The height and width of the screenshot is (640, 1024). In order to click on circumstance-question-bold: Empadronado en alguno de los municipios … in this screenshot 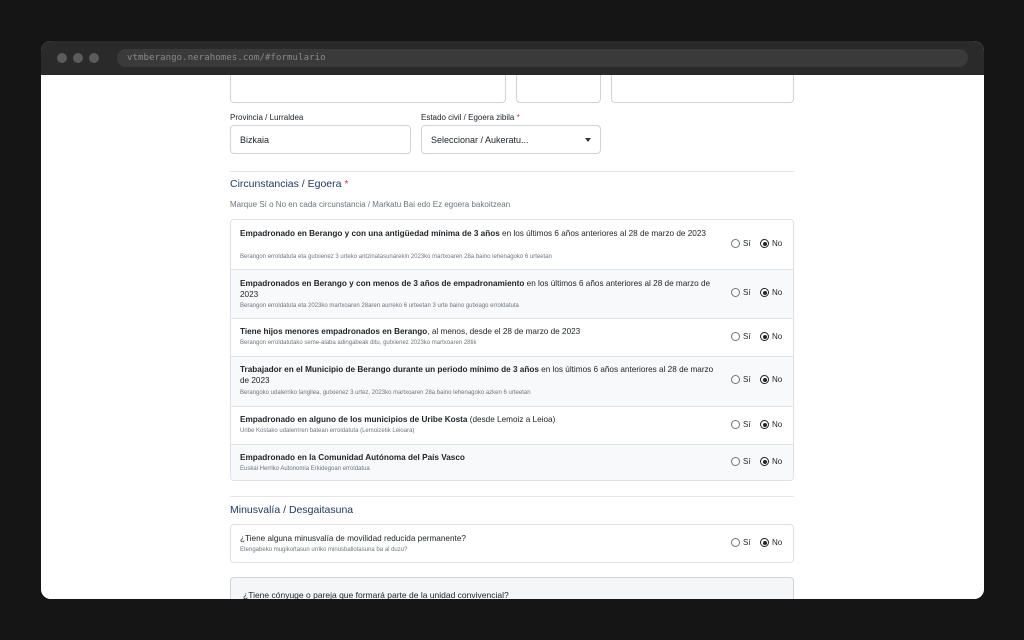, I will do `click(354, 419)`.